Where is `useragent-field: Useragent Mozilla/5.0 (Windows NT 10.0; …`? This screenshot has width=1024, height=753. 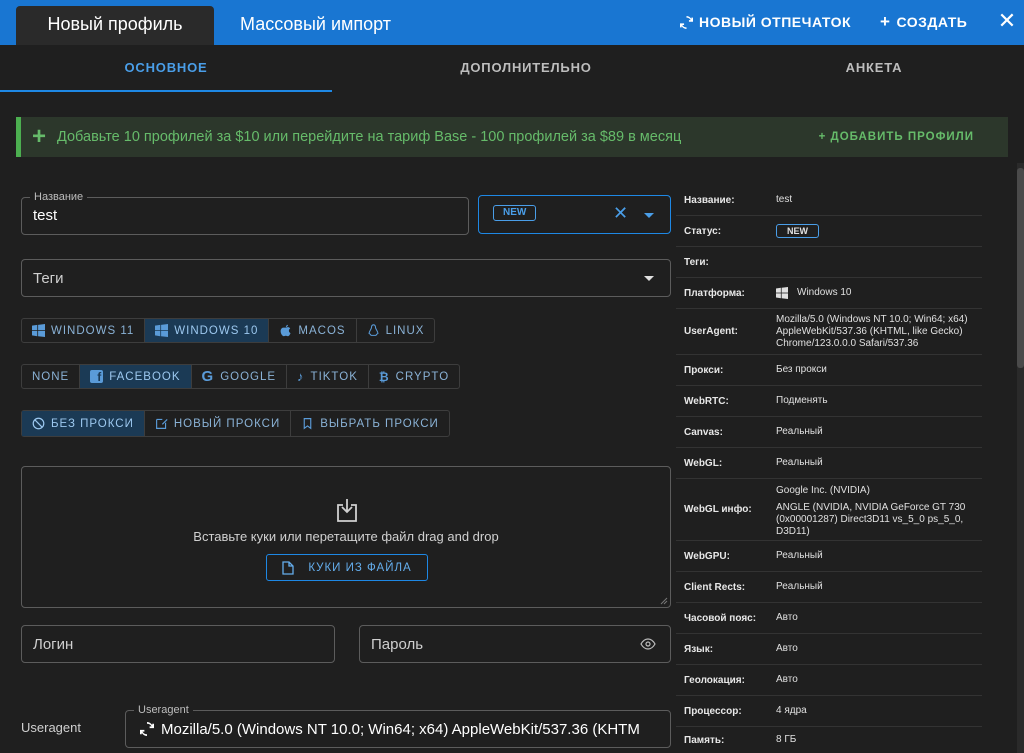
useragent-field: Useragent Mozilla/5.0 (Windows NT 10.0; … is located at coordinates (398, 725).